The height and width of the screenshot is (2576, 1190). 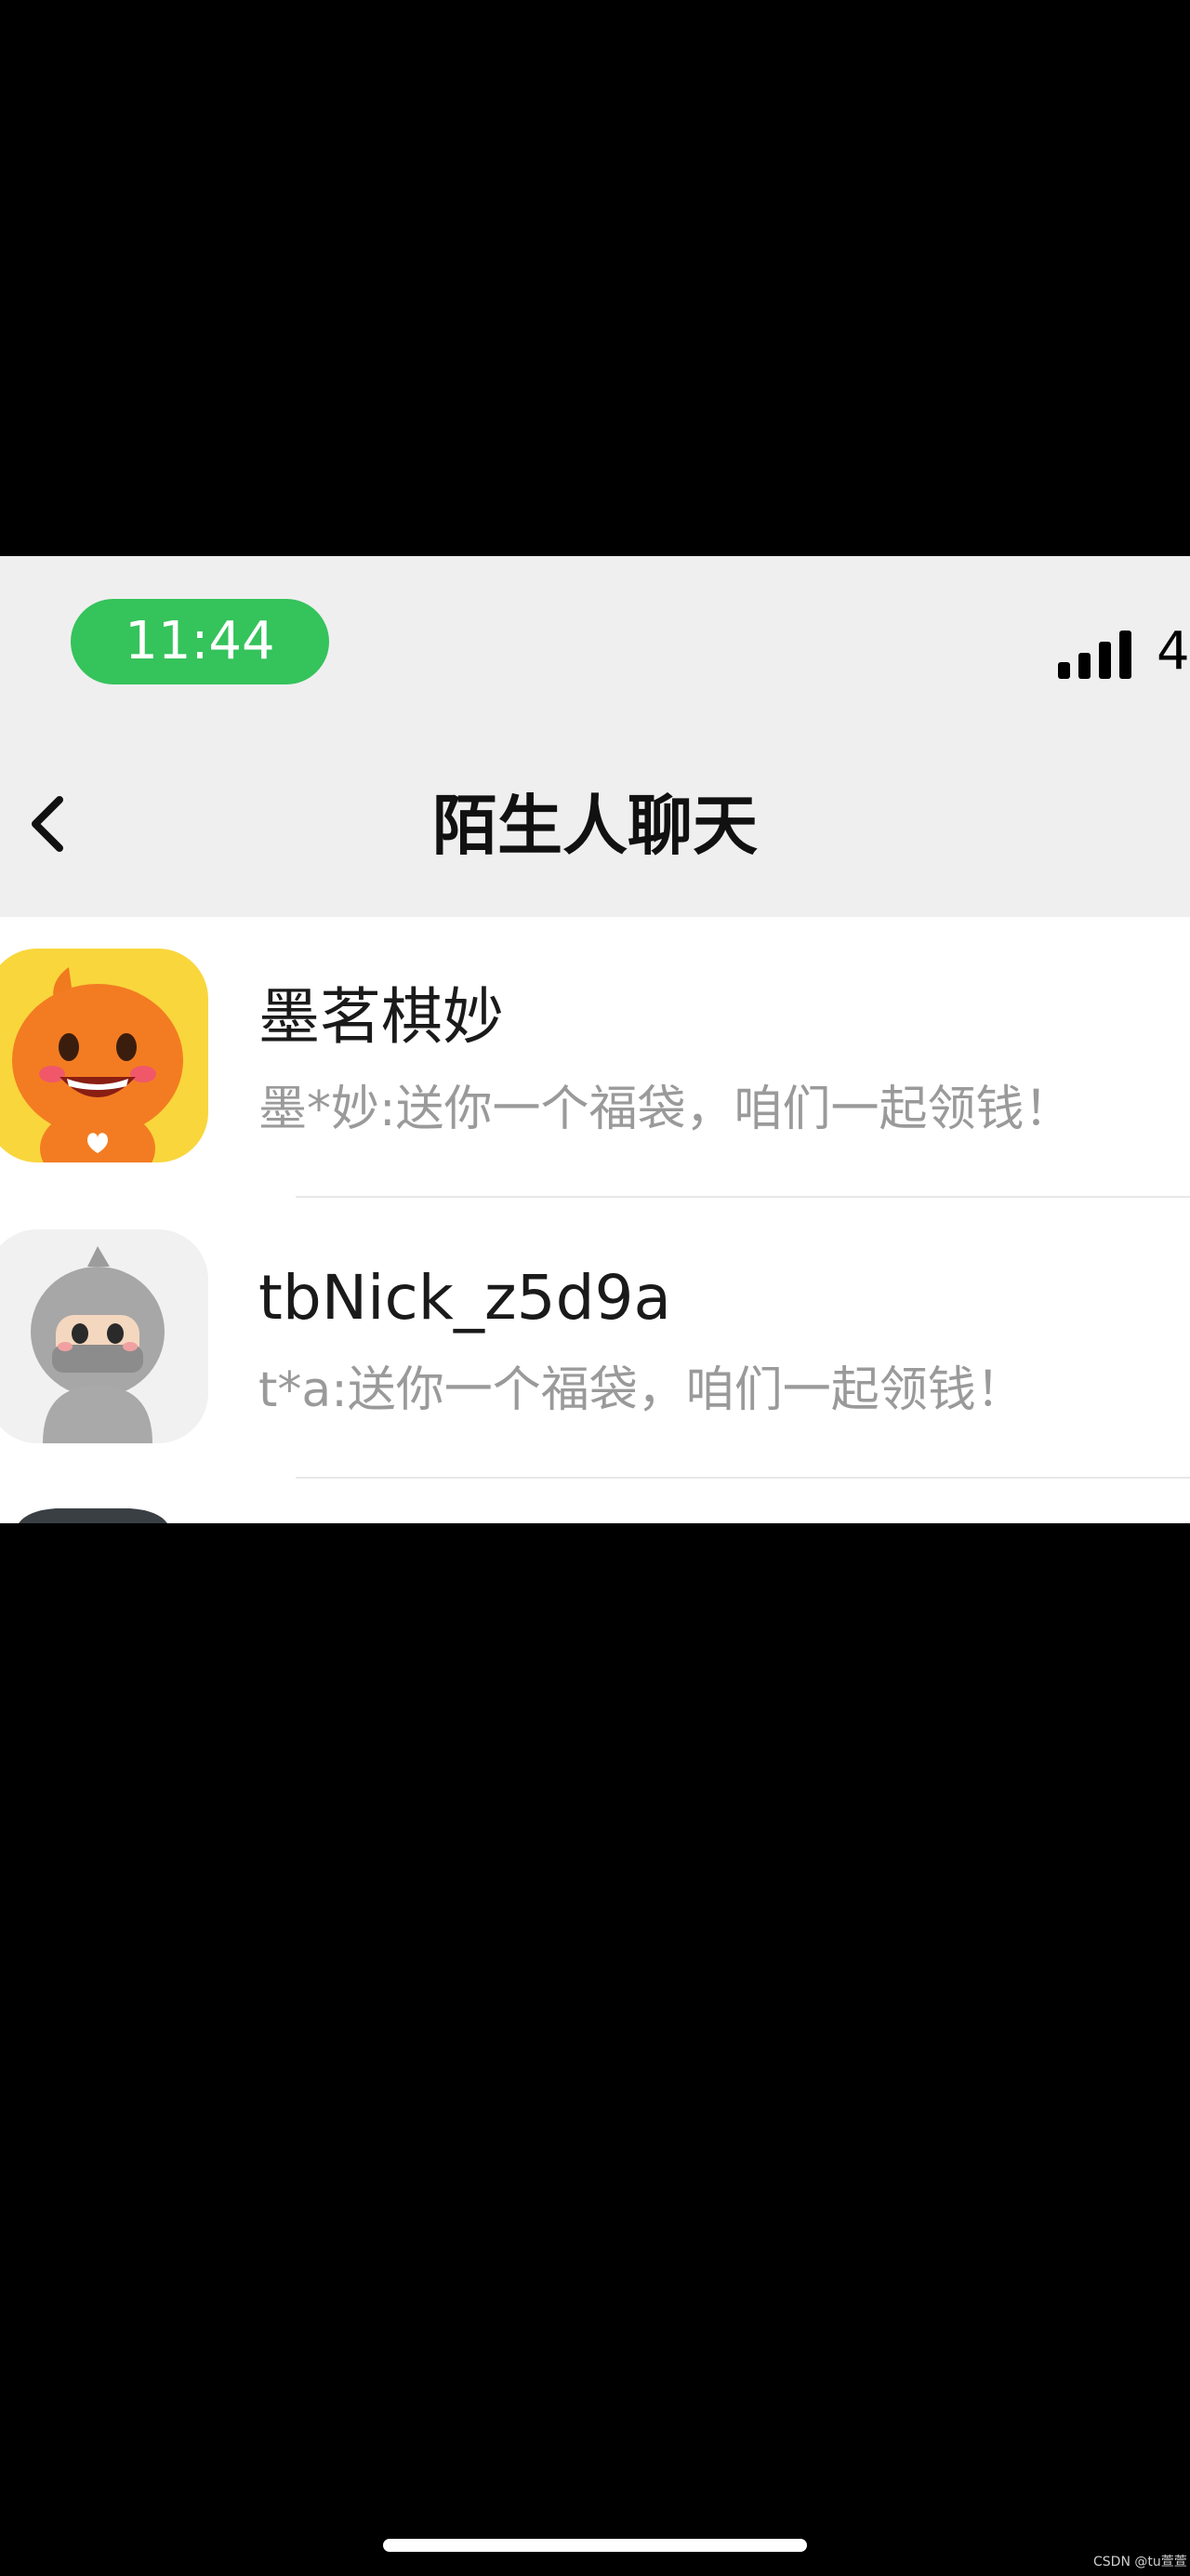 I want to click on chat-list-item: tbNick_z5d9a t*a:送你一个福袋，咱们一起领钱！, so click(x=595, y=1338).